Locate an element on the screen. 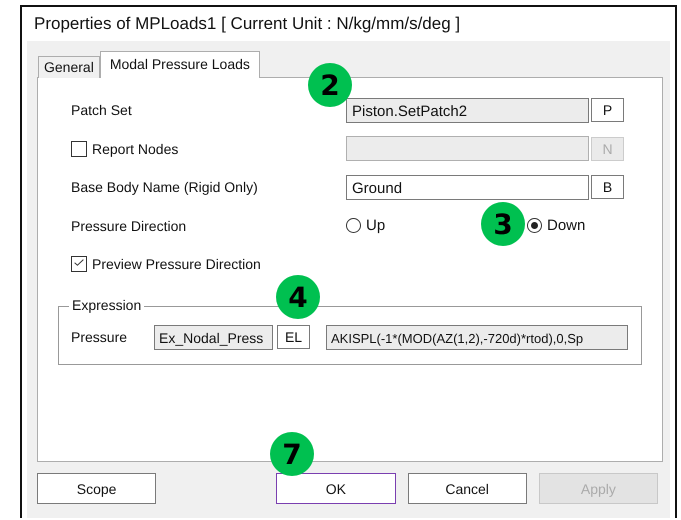  pick-button: B is located at coordinates (607, 187).